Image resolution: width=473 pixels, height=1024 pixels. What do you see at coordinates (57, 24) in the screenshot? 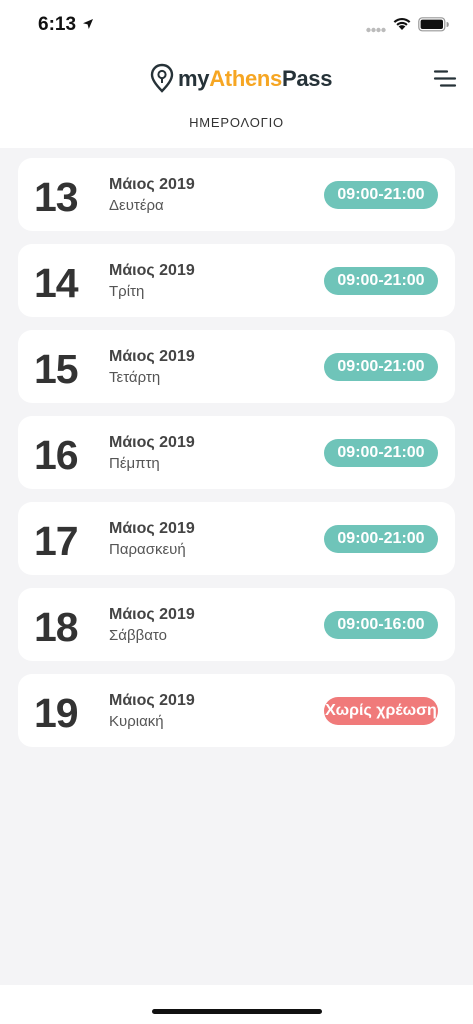
I see `status-time: 6:13` at bounding box center [57, 24].